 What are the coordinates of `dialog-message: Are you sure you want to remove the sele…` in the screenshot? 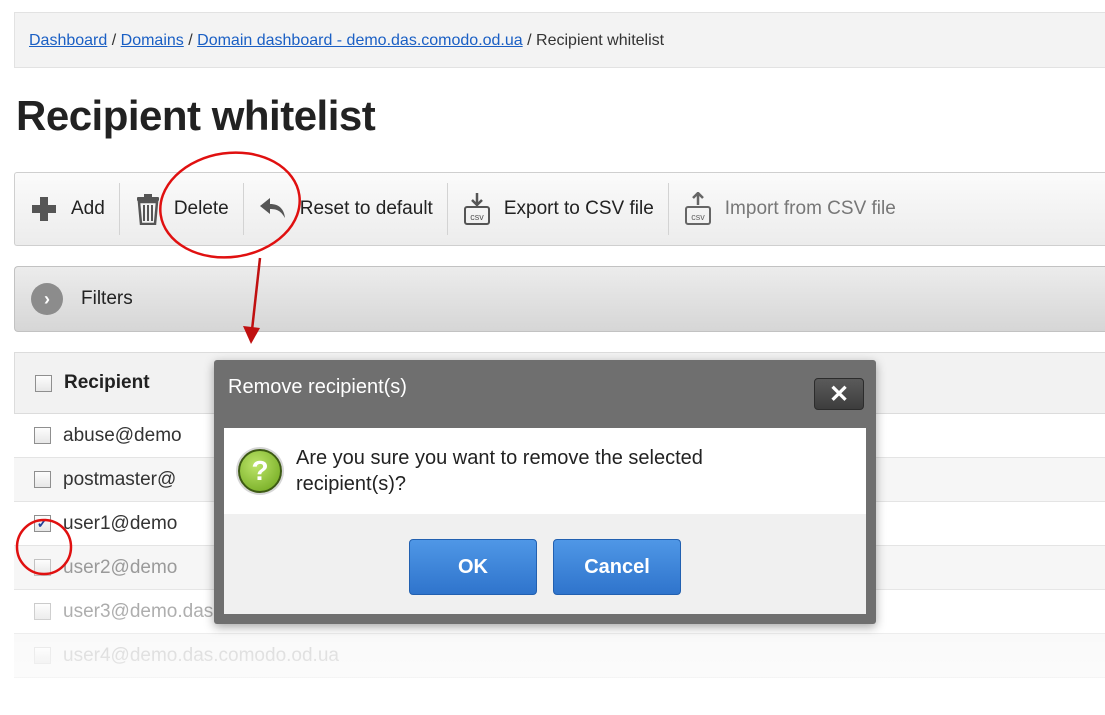 It's located at (499, 471).